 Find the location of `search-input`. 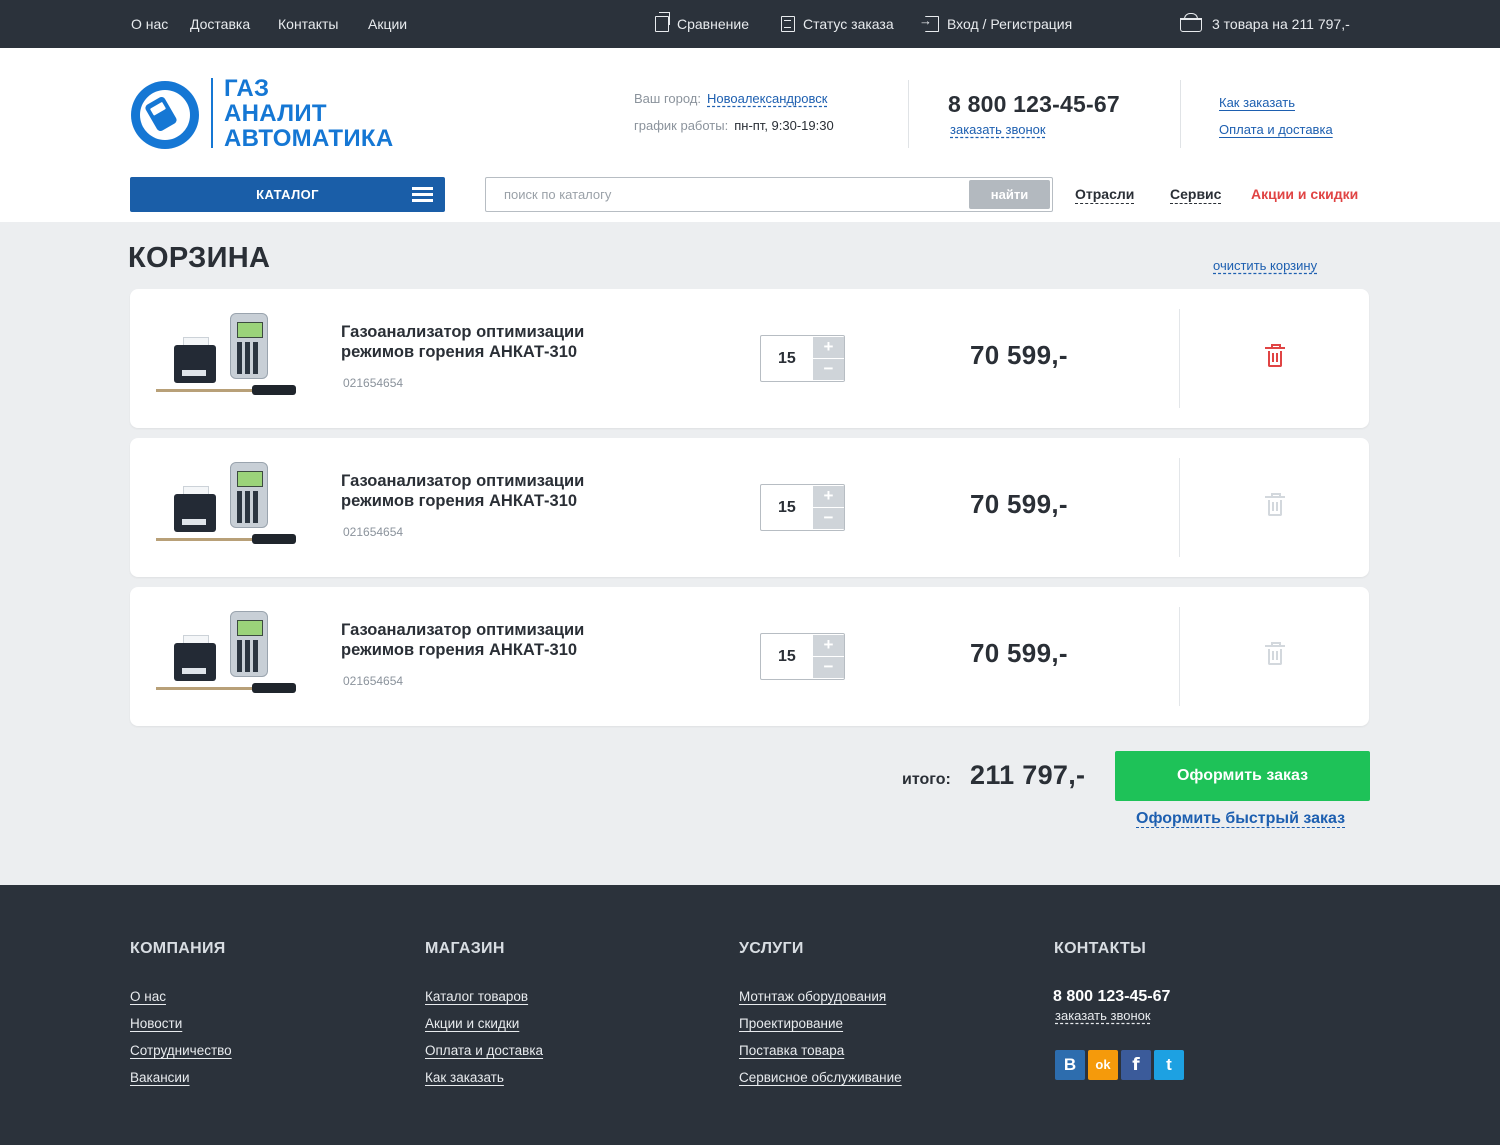

search-input is located at coordinates (728, 194).